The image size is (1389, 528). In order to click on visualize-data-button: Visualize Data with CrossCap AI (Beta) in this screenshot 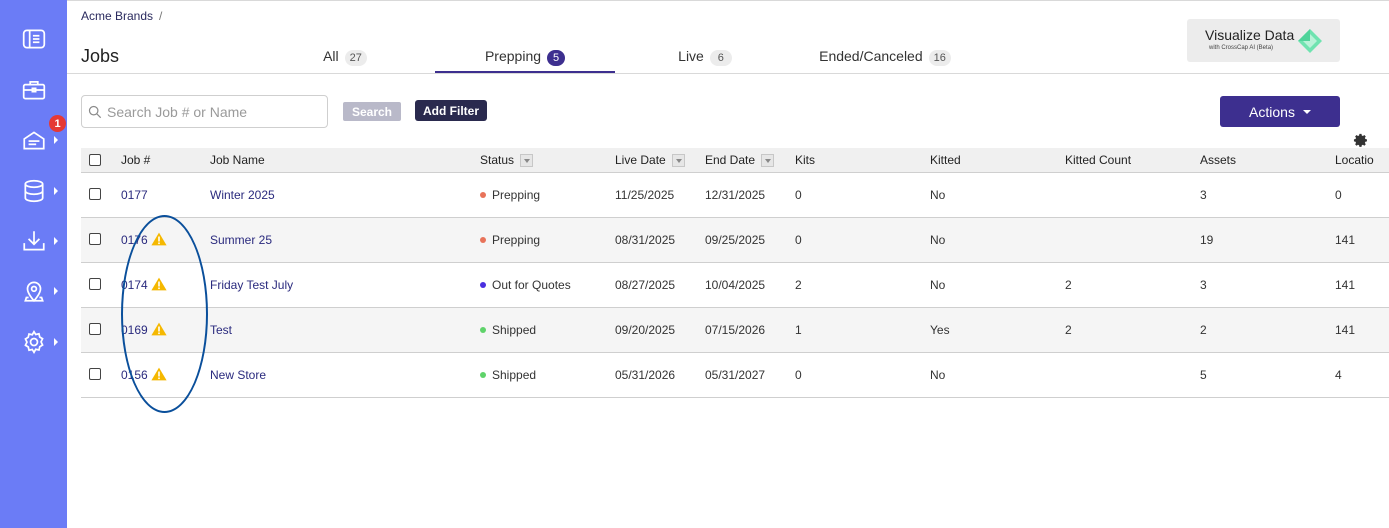, I will do `click(1263, 40)`.